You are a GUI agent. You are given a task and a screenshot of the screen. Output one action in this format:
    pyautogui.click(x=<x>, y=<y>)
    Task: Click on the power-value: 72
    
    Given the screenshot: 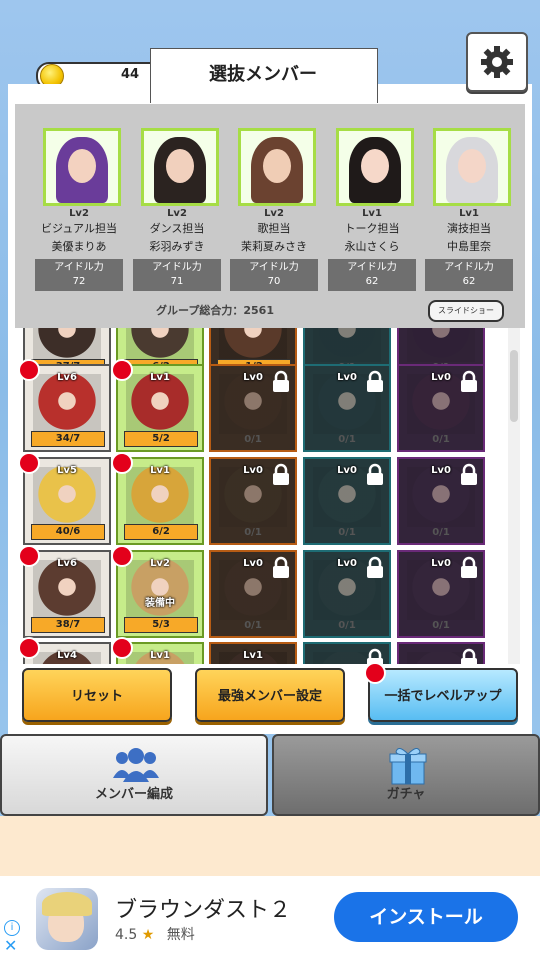 What is the action you would take?
    pyautogui.click(x=79, y=281)
    